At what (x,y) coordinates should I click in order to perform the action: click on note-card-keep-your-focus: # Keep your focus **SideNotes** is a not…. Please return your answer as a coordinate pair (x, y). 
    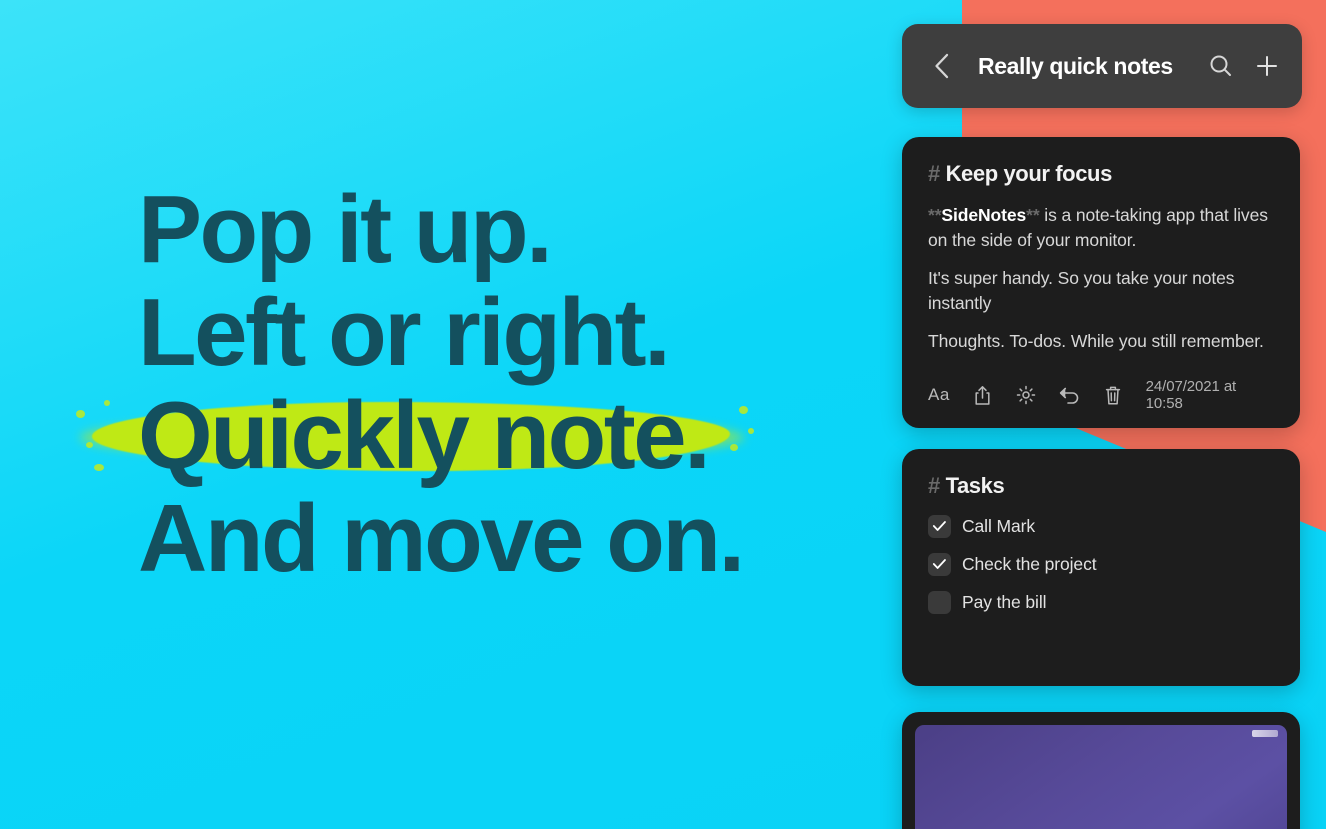
    Looking at the image, I should click on (1101, 282).